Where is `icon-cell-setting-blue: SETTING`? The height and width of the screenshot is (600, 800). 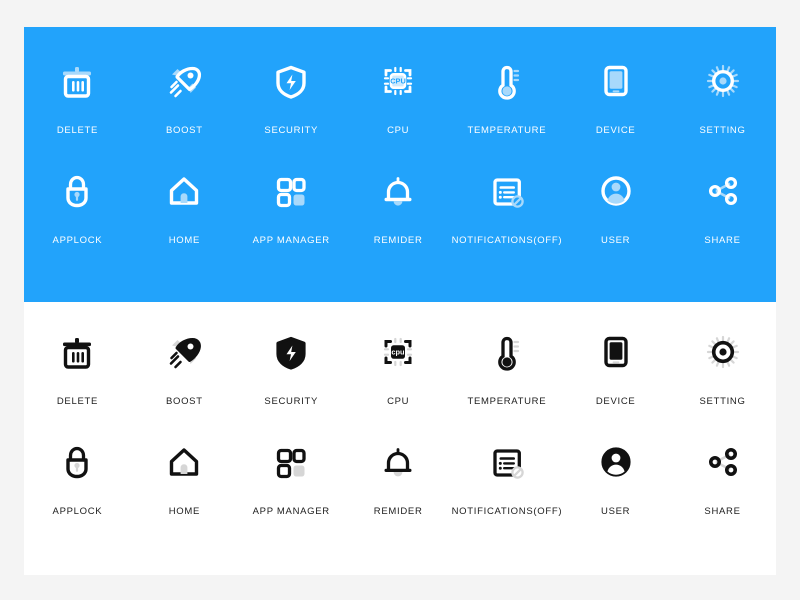 icon-cell-setting-blue: SETTING is located at coordinates (722, 110).